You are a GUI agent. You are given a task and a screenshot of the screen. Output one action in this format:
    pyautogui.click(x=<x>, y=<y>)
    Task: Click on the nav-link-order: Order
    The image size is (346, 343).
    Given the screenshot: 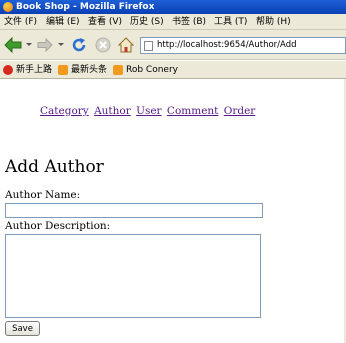 What is the action you would take?
    pyautogui.click(x=240, y=111)
    